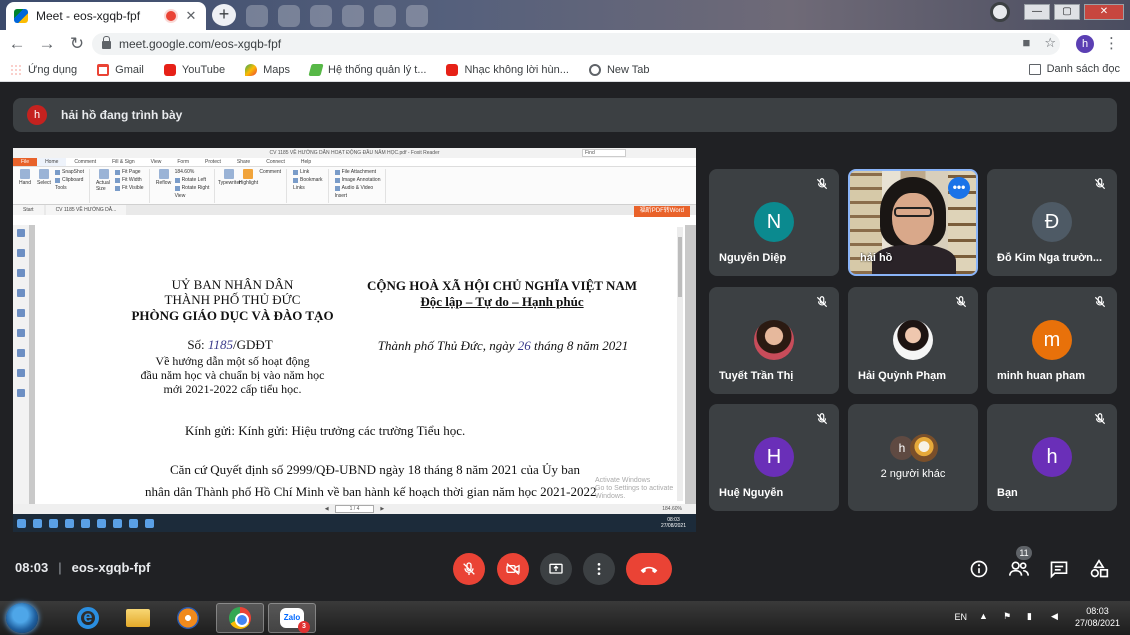 The image size is (1130, 635). What do you see at coordinates (902, 376) in the screenshot?
I see `participant-name: Hải Quỳnh Phạm` at bounding box center [902, 376].